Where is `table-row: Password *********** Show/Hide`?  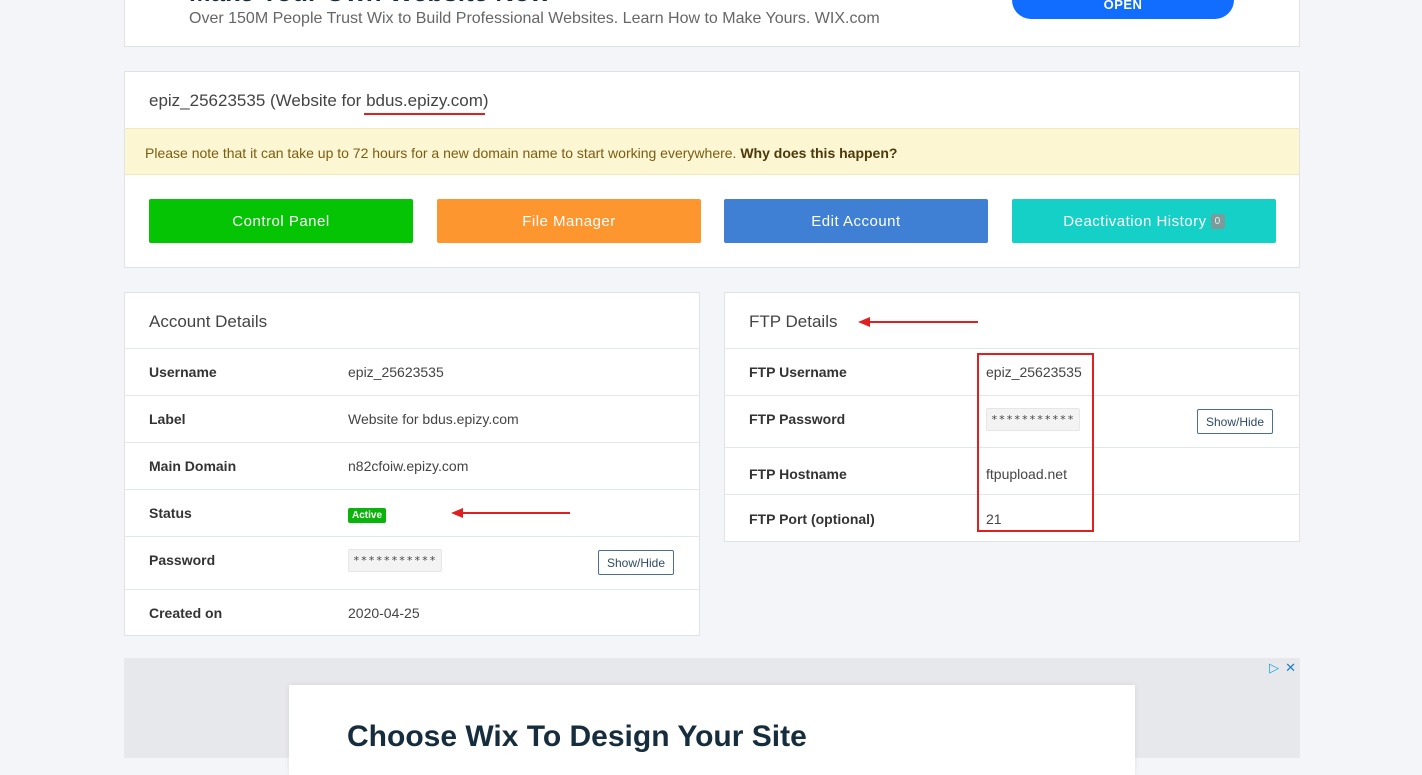 table-row: Password *********** Show/Hide is located at coordinates (412, 563).